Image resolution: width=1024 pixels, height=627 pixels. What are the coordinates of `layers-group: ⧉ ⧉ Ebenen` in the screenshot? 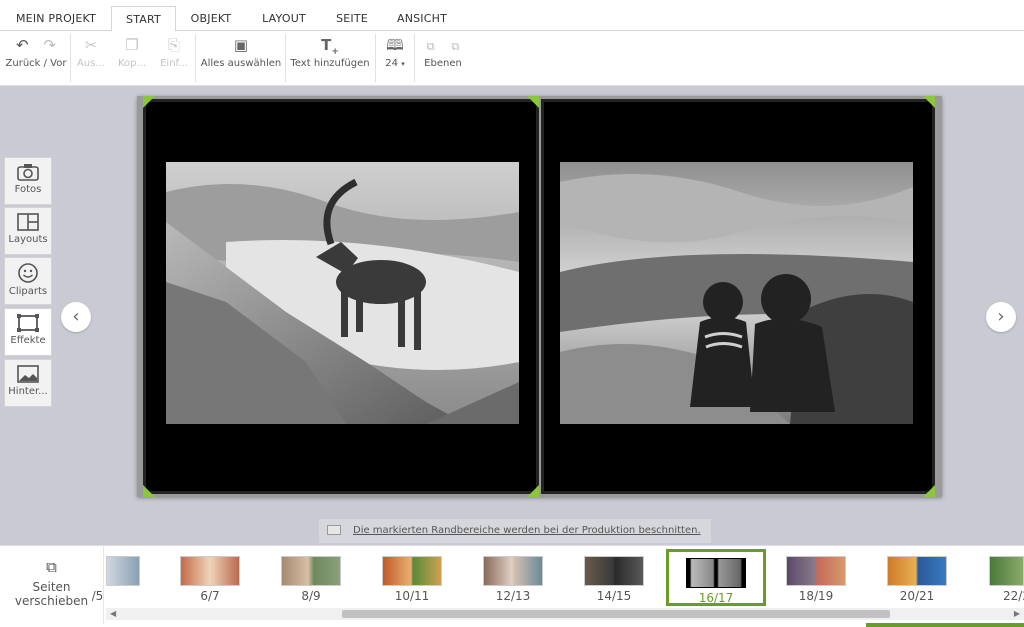 It's located at (443, 58).